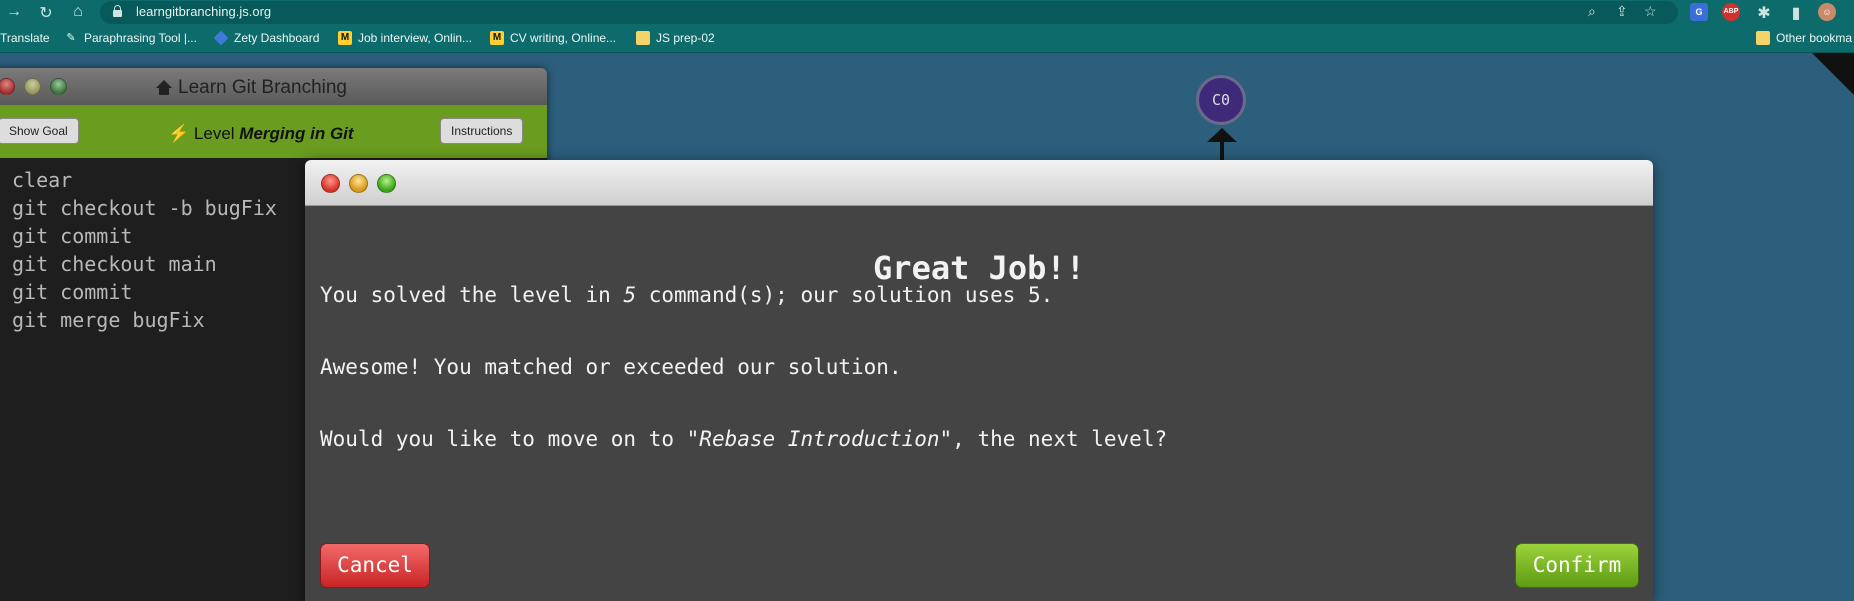 The width and height of the screenshot is (1854, 601). I want to click on home-icon, so click(164, 88).